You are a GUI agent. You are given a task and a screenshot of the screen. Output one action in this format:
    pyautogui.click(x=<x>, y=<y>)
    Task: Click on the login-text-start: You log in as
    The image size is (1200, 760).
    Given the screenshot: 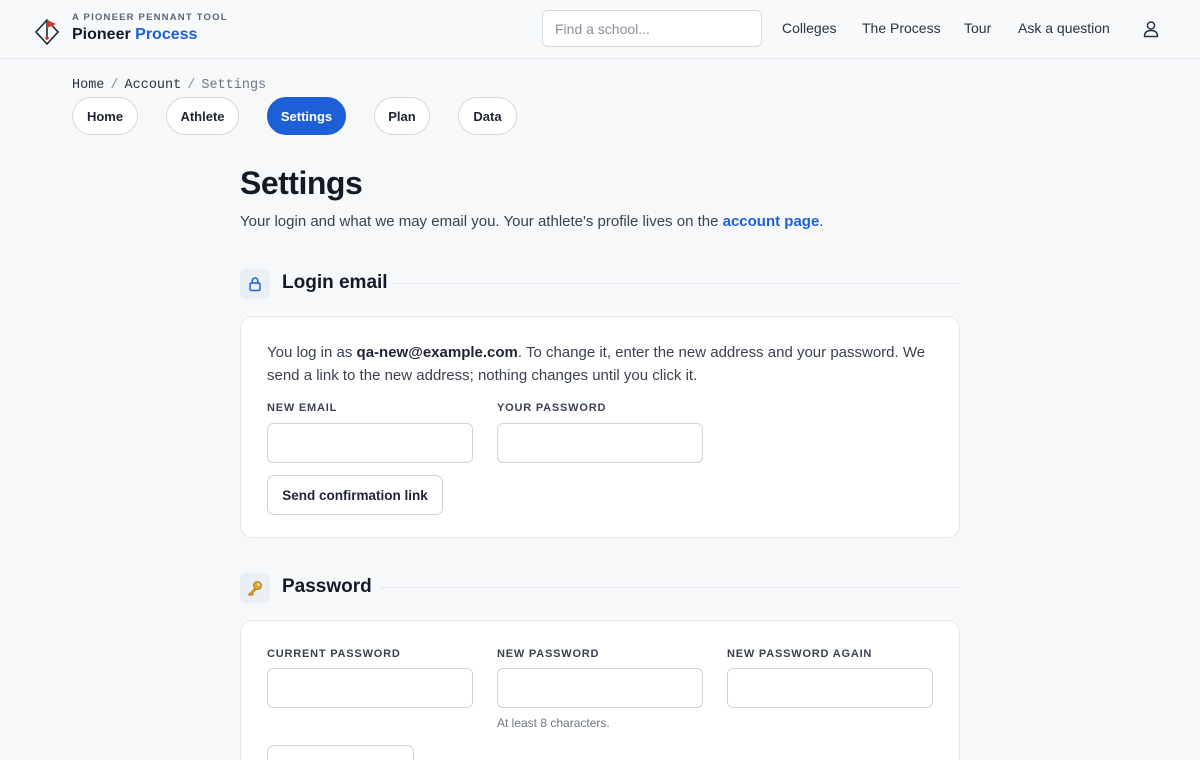 What is the action you would take?
    pyautogui.click(x=312, y=352)
    